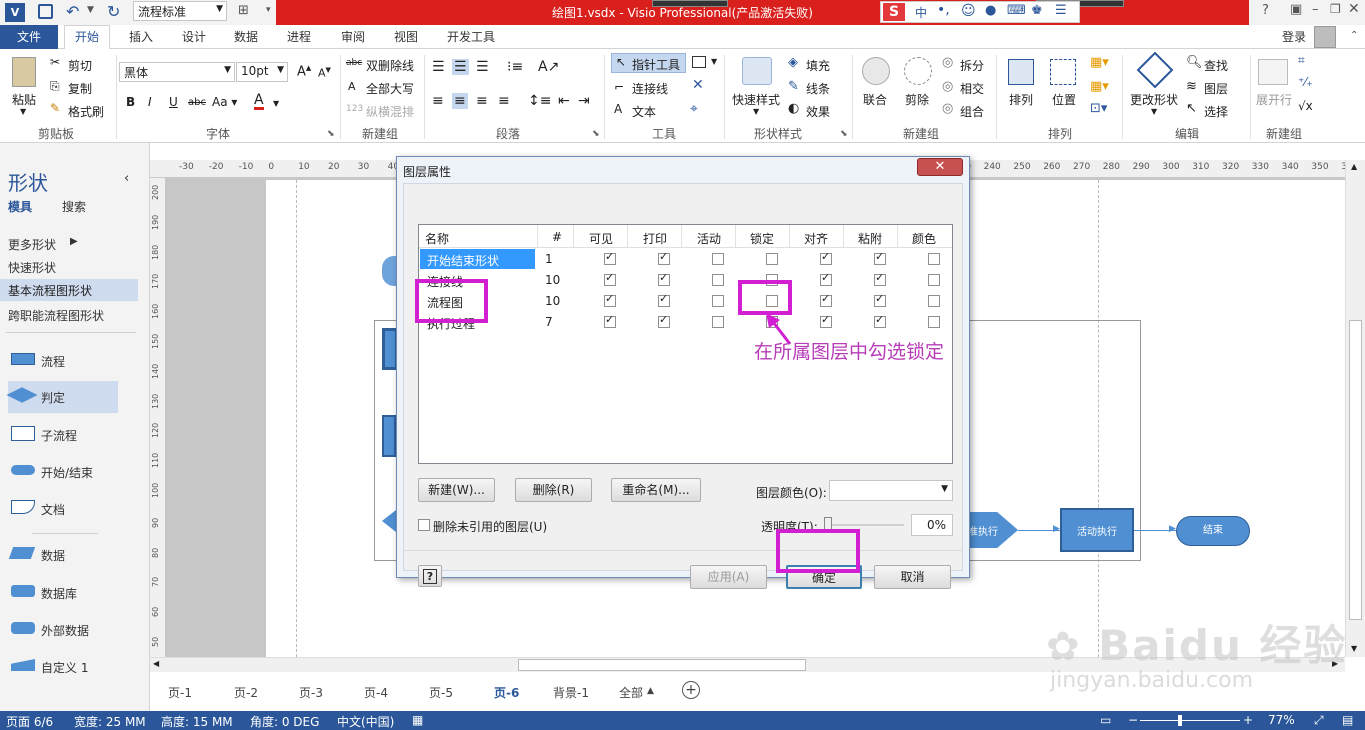 The height and width of the screenshot is (730, 1365). I want to click on connection-point-icon: ⌖, so click(694, 109).